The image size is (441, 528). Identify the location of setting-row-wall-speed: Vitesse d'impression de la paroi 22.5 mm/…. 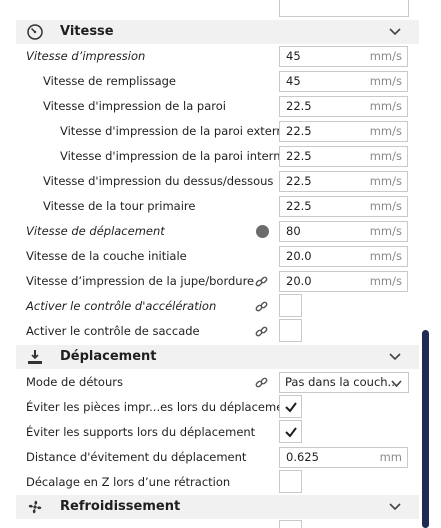
(210, 106).